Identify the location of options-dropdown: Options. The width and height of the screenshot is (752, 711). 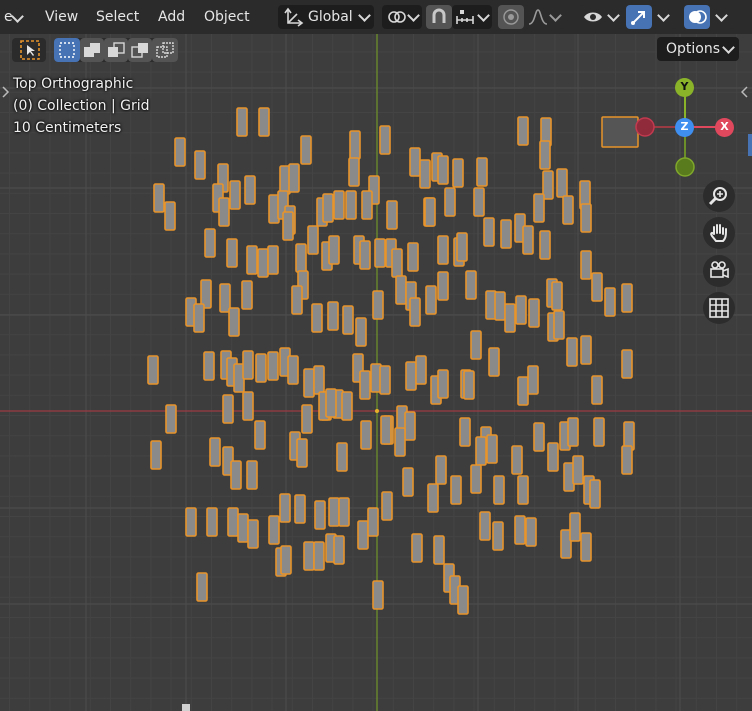
(698, 49).